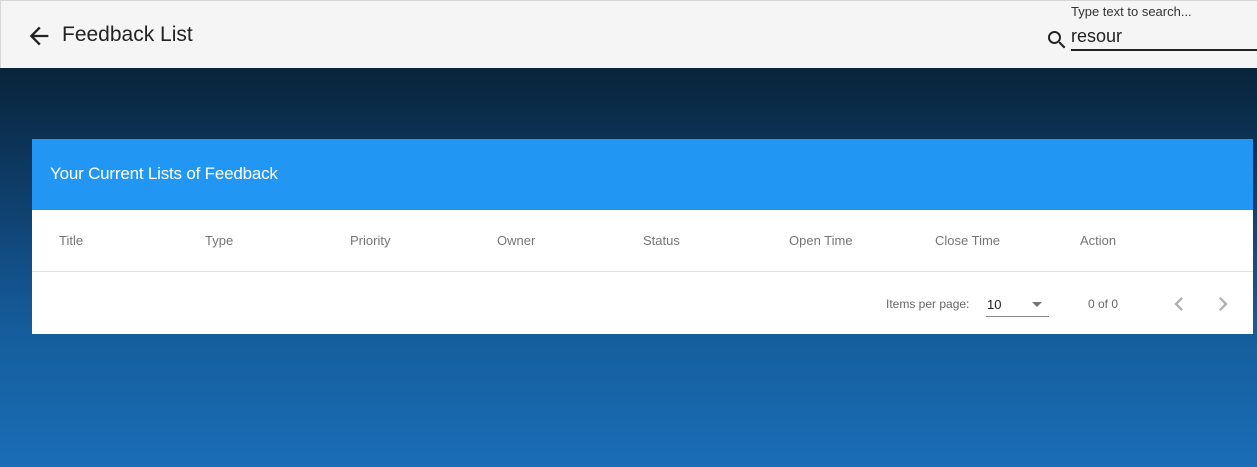 The height and width of the screenshot is (467, 1257). I want to click on column-header-title: Title, so click(71, 240).